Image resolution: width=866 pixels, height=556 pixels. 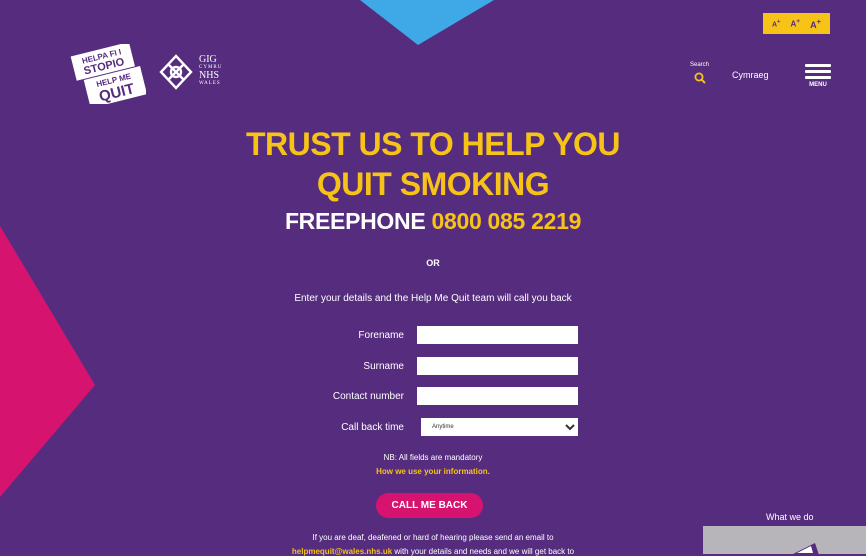 I want to click on menu-button: MENU, so click(x=818, y=76).